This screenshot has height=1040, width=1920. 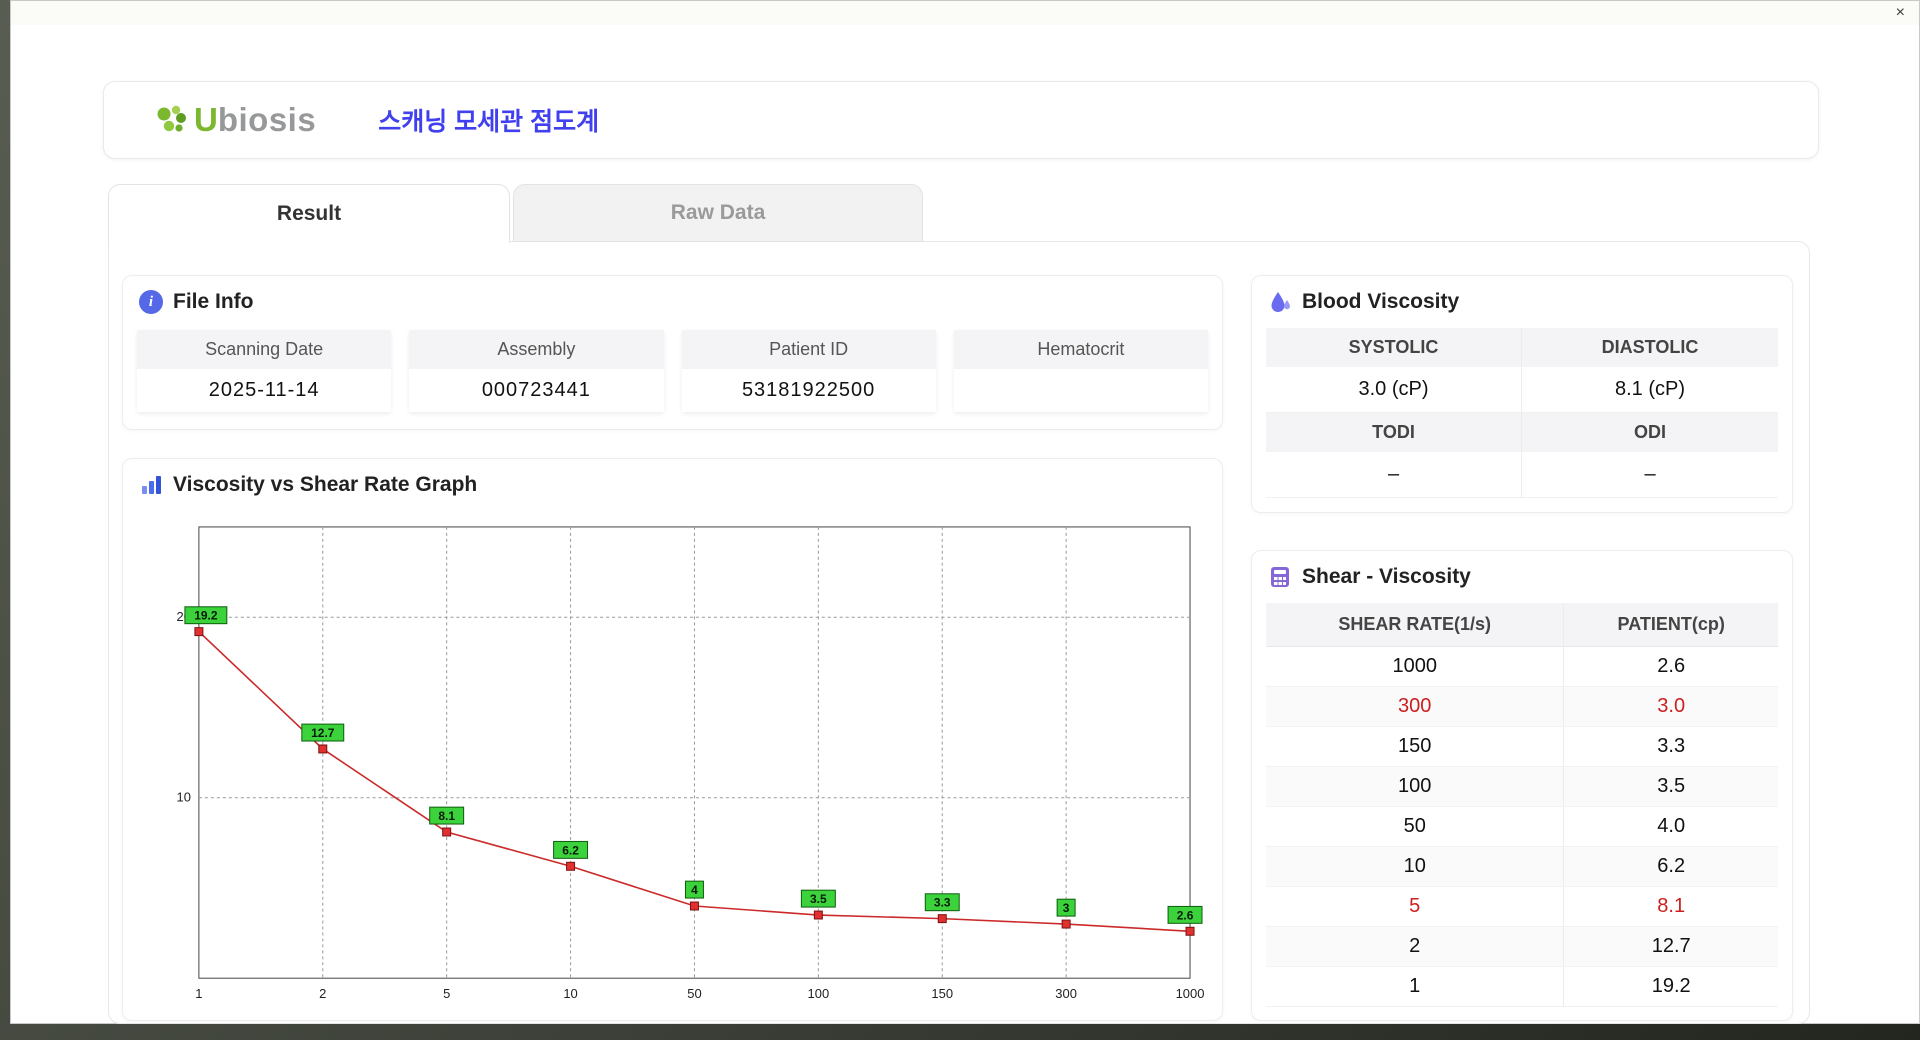 I want to click on svg-text: 50, so click(x=694, y=993).